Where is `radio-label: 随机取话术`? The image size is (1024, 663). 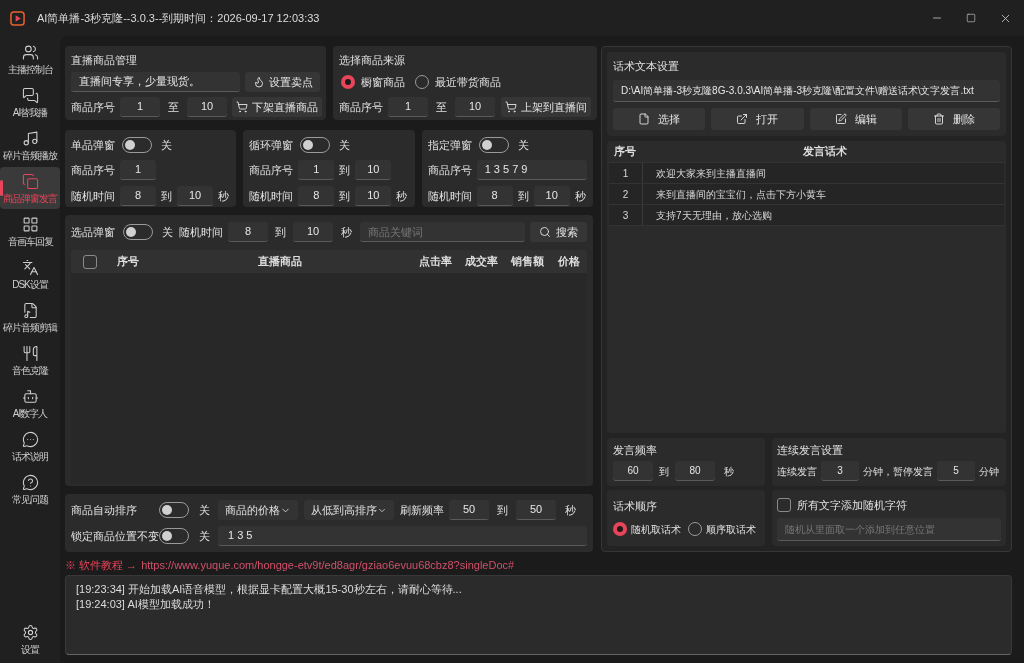
radio-label: 随机取话术 is located at coordinates (656, 529).